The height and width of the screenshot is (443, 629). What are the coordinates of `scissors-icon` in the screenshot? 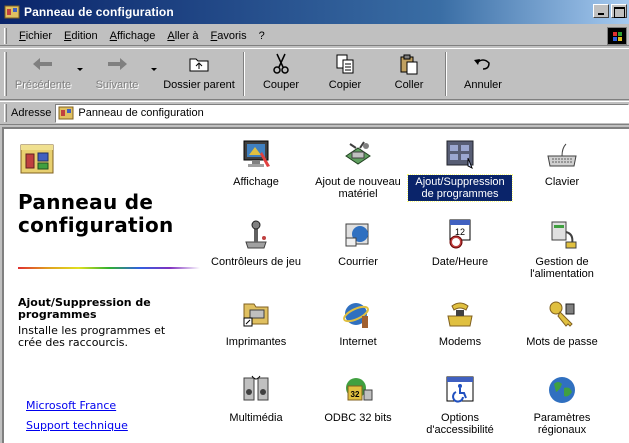 It's located at (281, 64).